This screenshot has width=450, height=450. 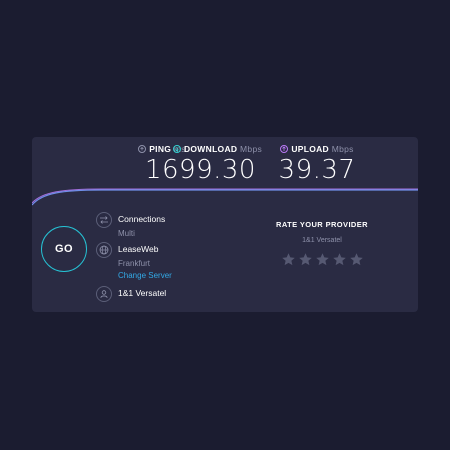 What do you see at coordinates (322, 240) in the screenshot?
I see `rate-provider-name: 1&1 Versatel` at bounding box center [322, 240].